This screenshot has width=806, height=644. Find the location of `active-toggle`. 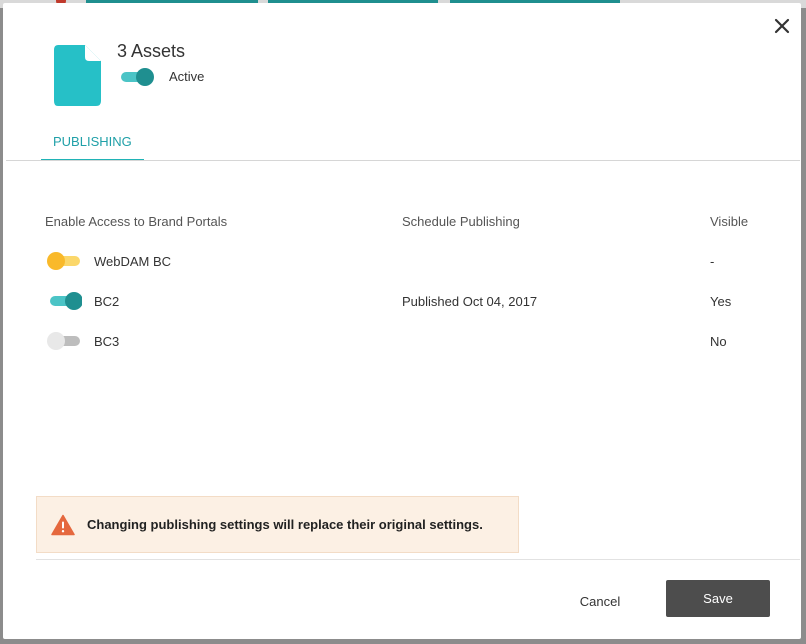

active-toggle is located at coordinates (138, 77).